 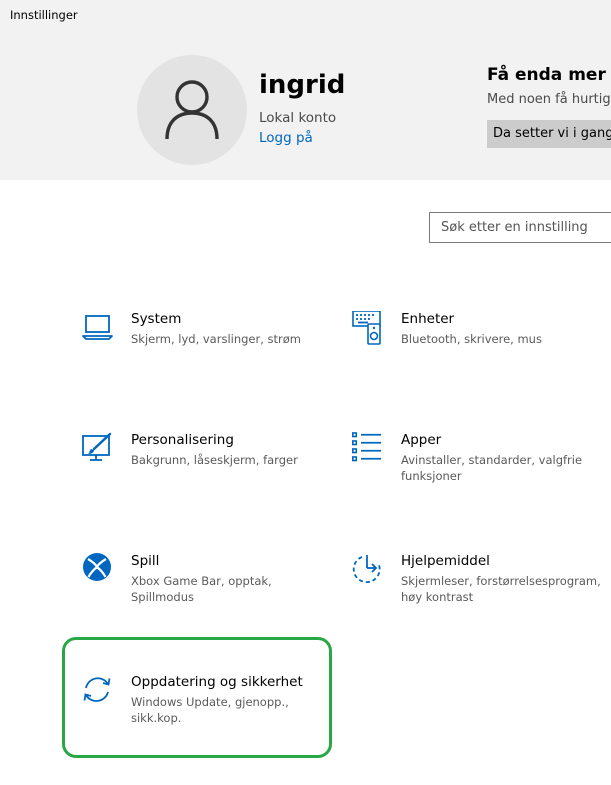 What do you see at coordinates (216, 339) in the screenshot?
I see `category-system-desc: Skjerm, lyd, varslinger, strøm` at bounding box center [216, 339].